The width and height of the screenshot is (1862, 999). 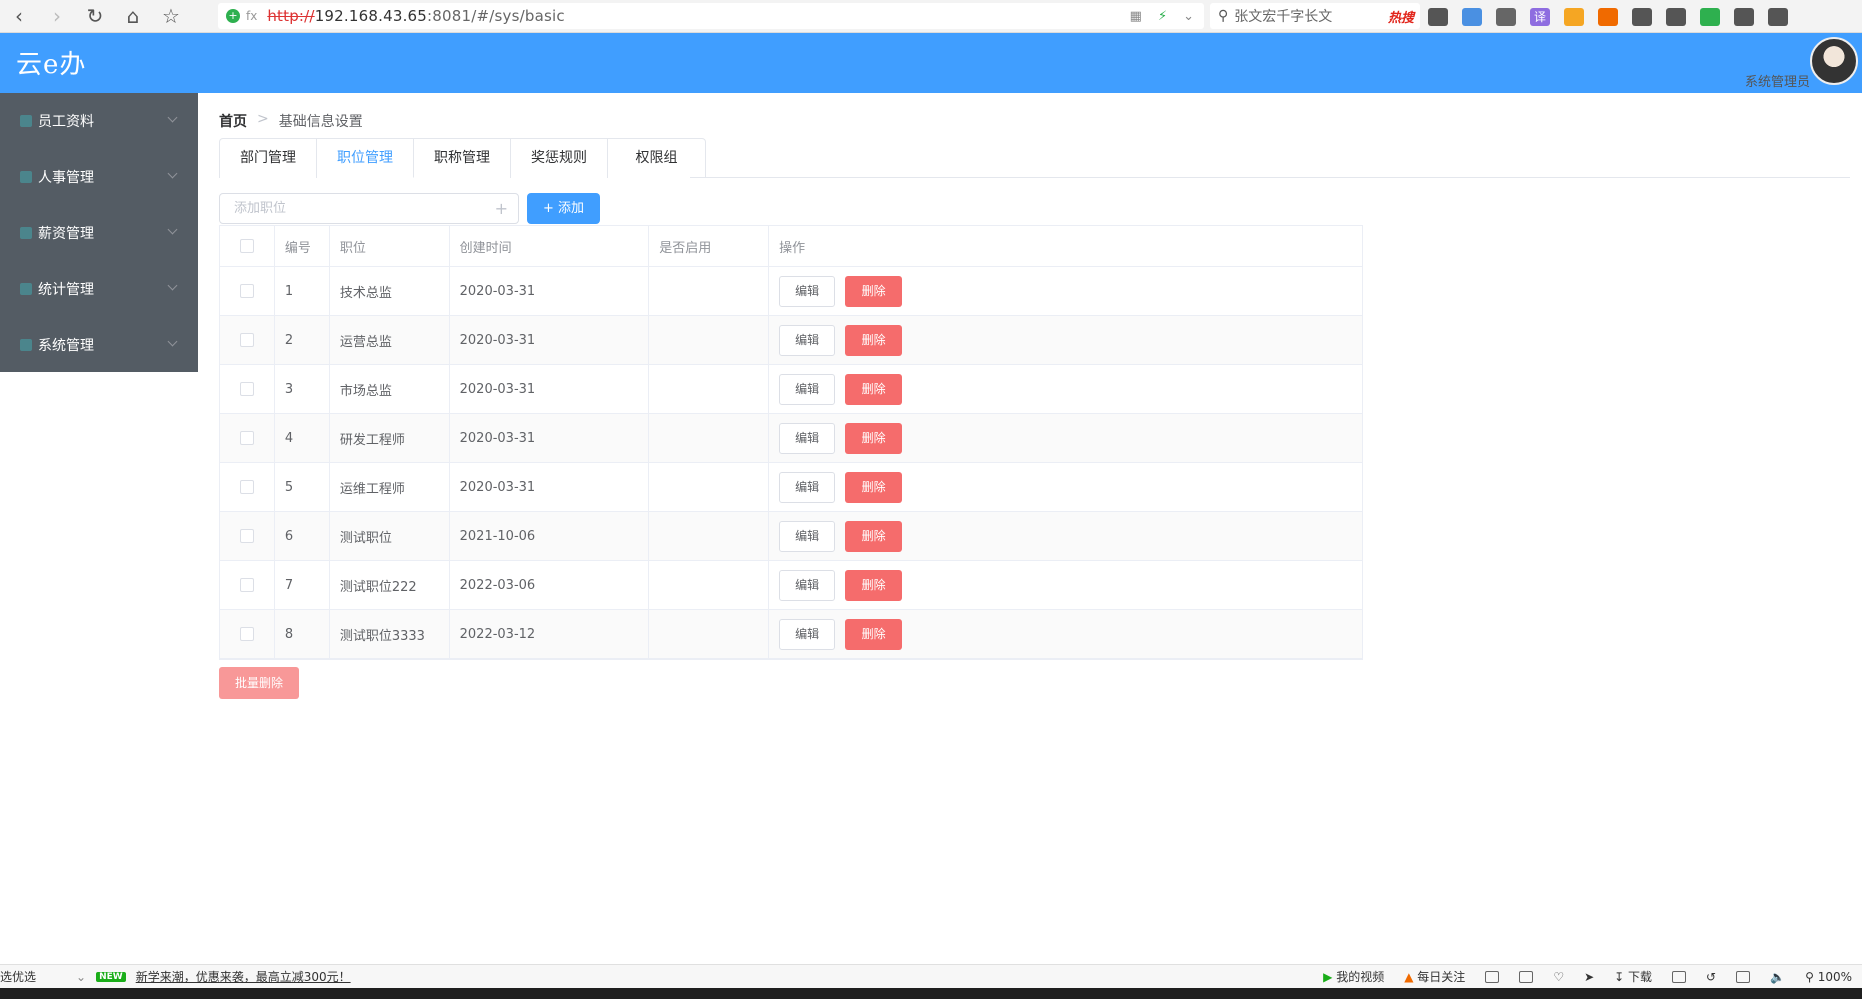 I want to click on browser-search-box: ⚲ 张文宏千字长文 热搜, so click(x=1315, y=16).